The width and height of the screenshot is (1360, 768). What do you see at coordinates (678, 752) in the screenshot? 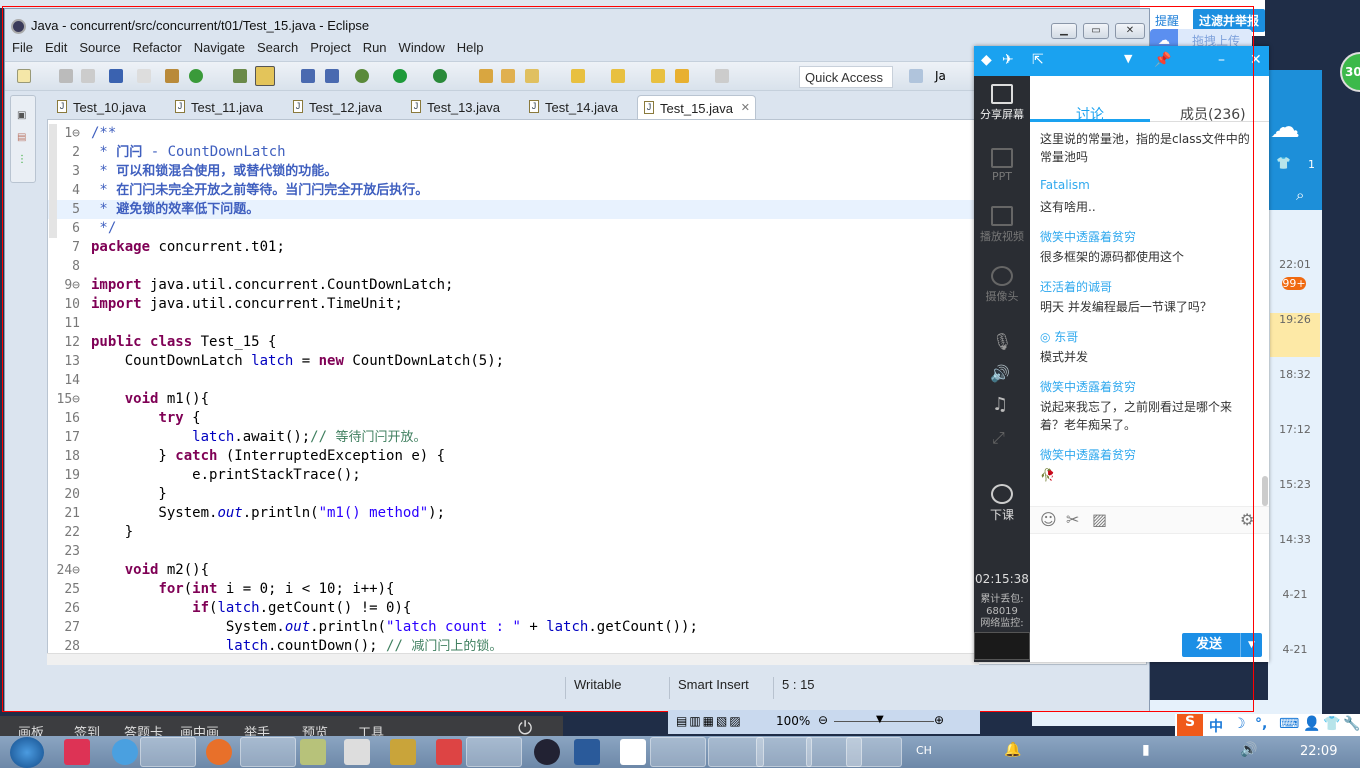
I see `eclipse-task-icon` at bounding box center [678, 752].